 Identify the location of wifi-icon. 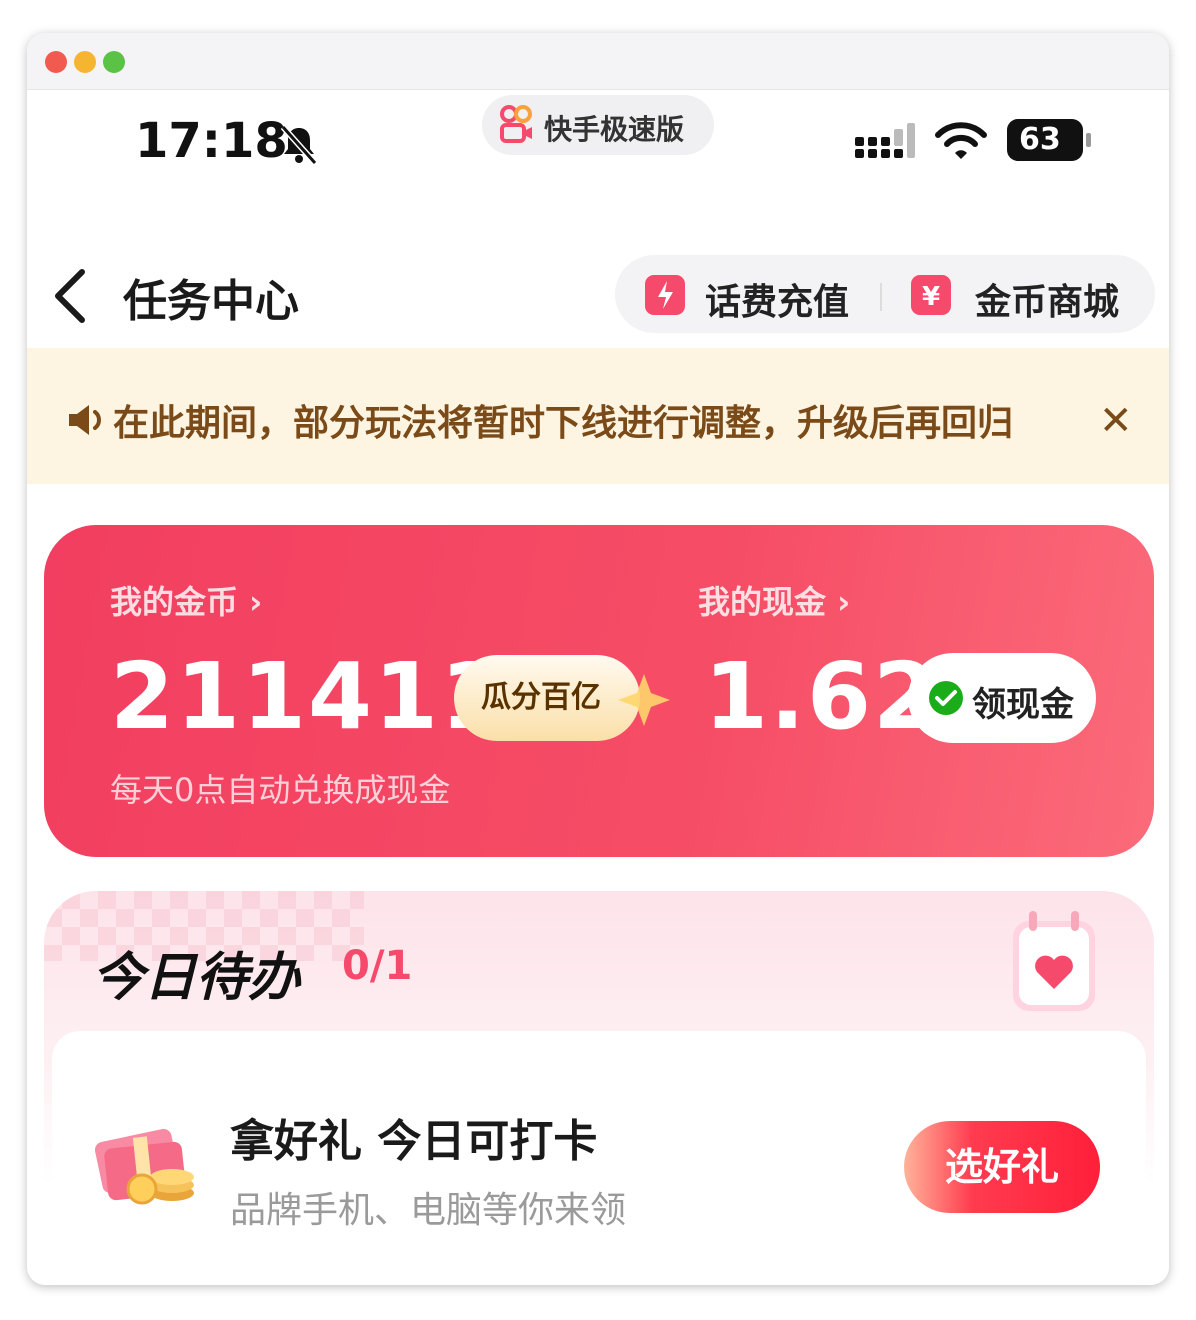
(961, 144).